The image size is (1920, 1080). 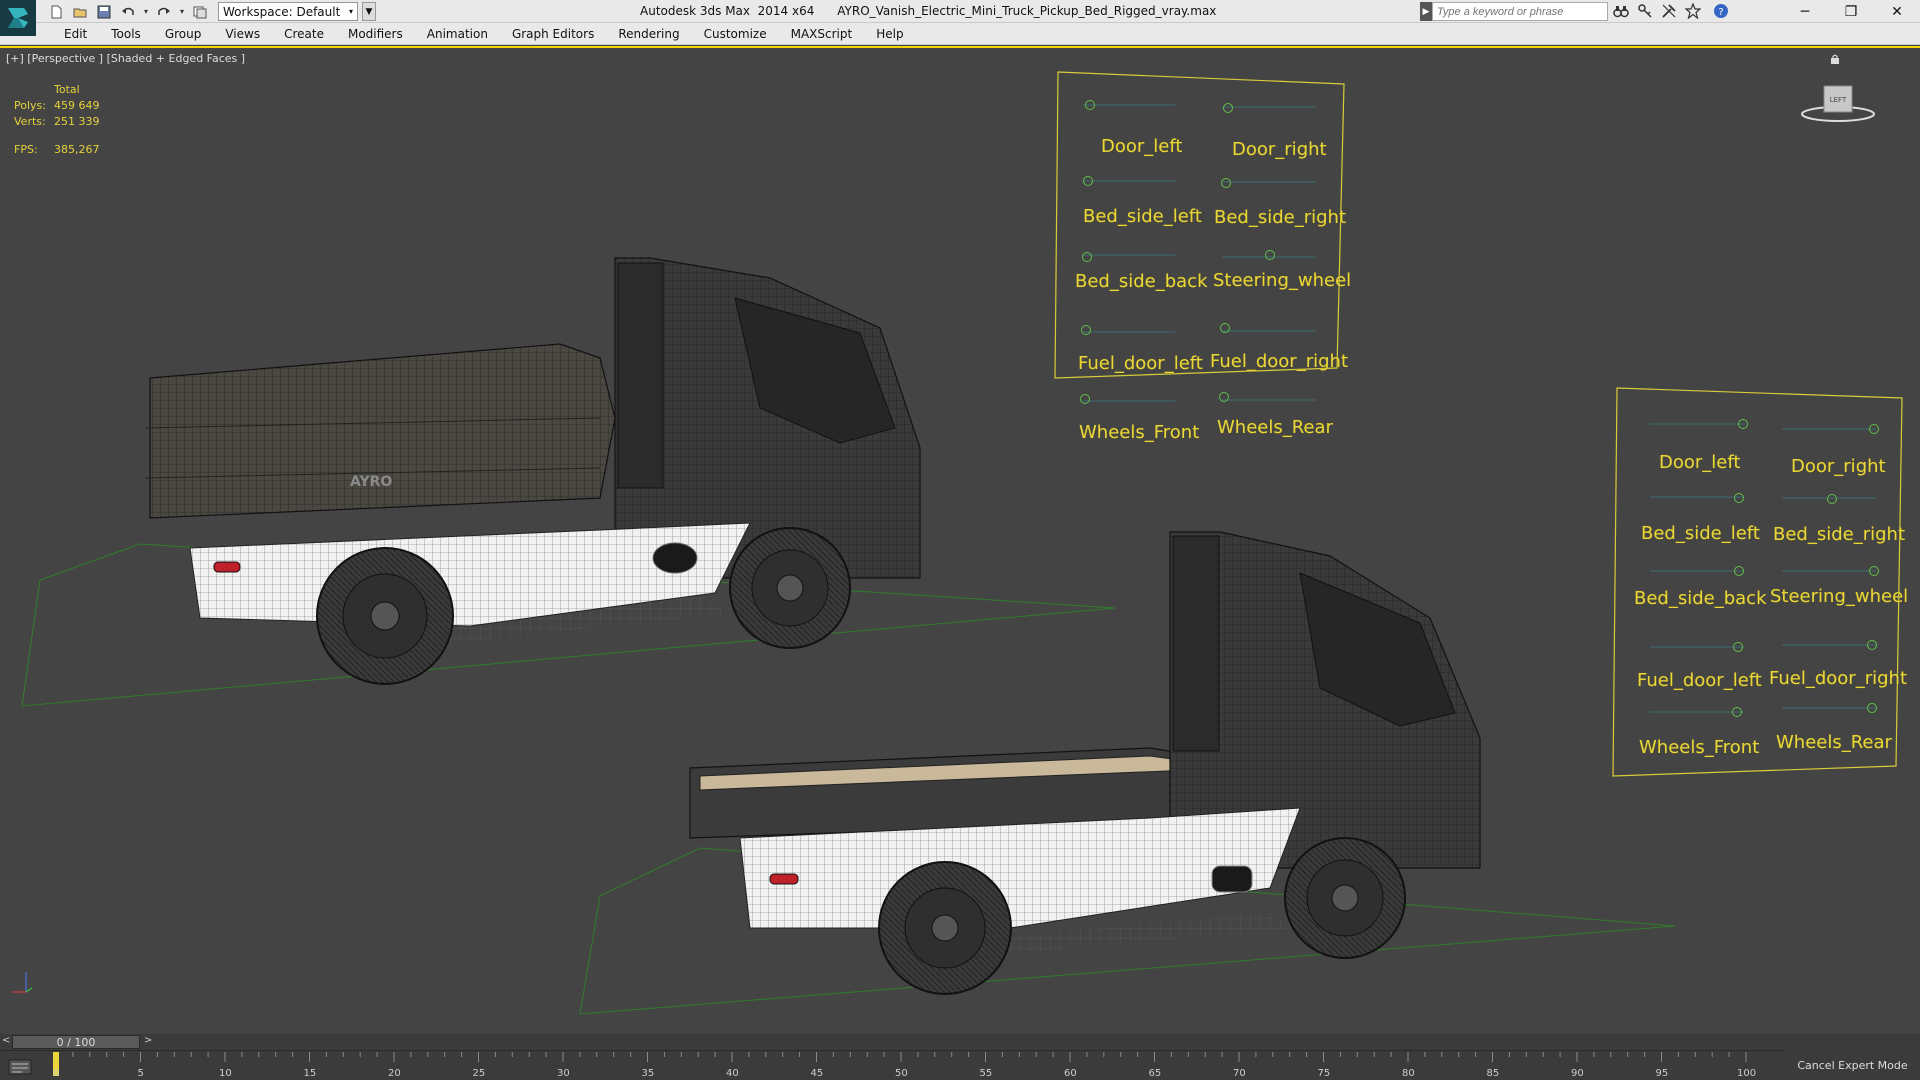 What do you see at coordinates (1239, 1073) in the screenshot?
I see `timeline-tick-label: 70` at bounding box center [1239, 1073].